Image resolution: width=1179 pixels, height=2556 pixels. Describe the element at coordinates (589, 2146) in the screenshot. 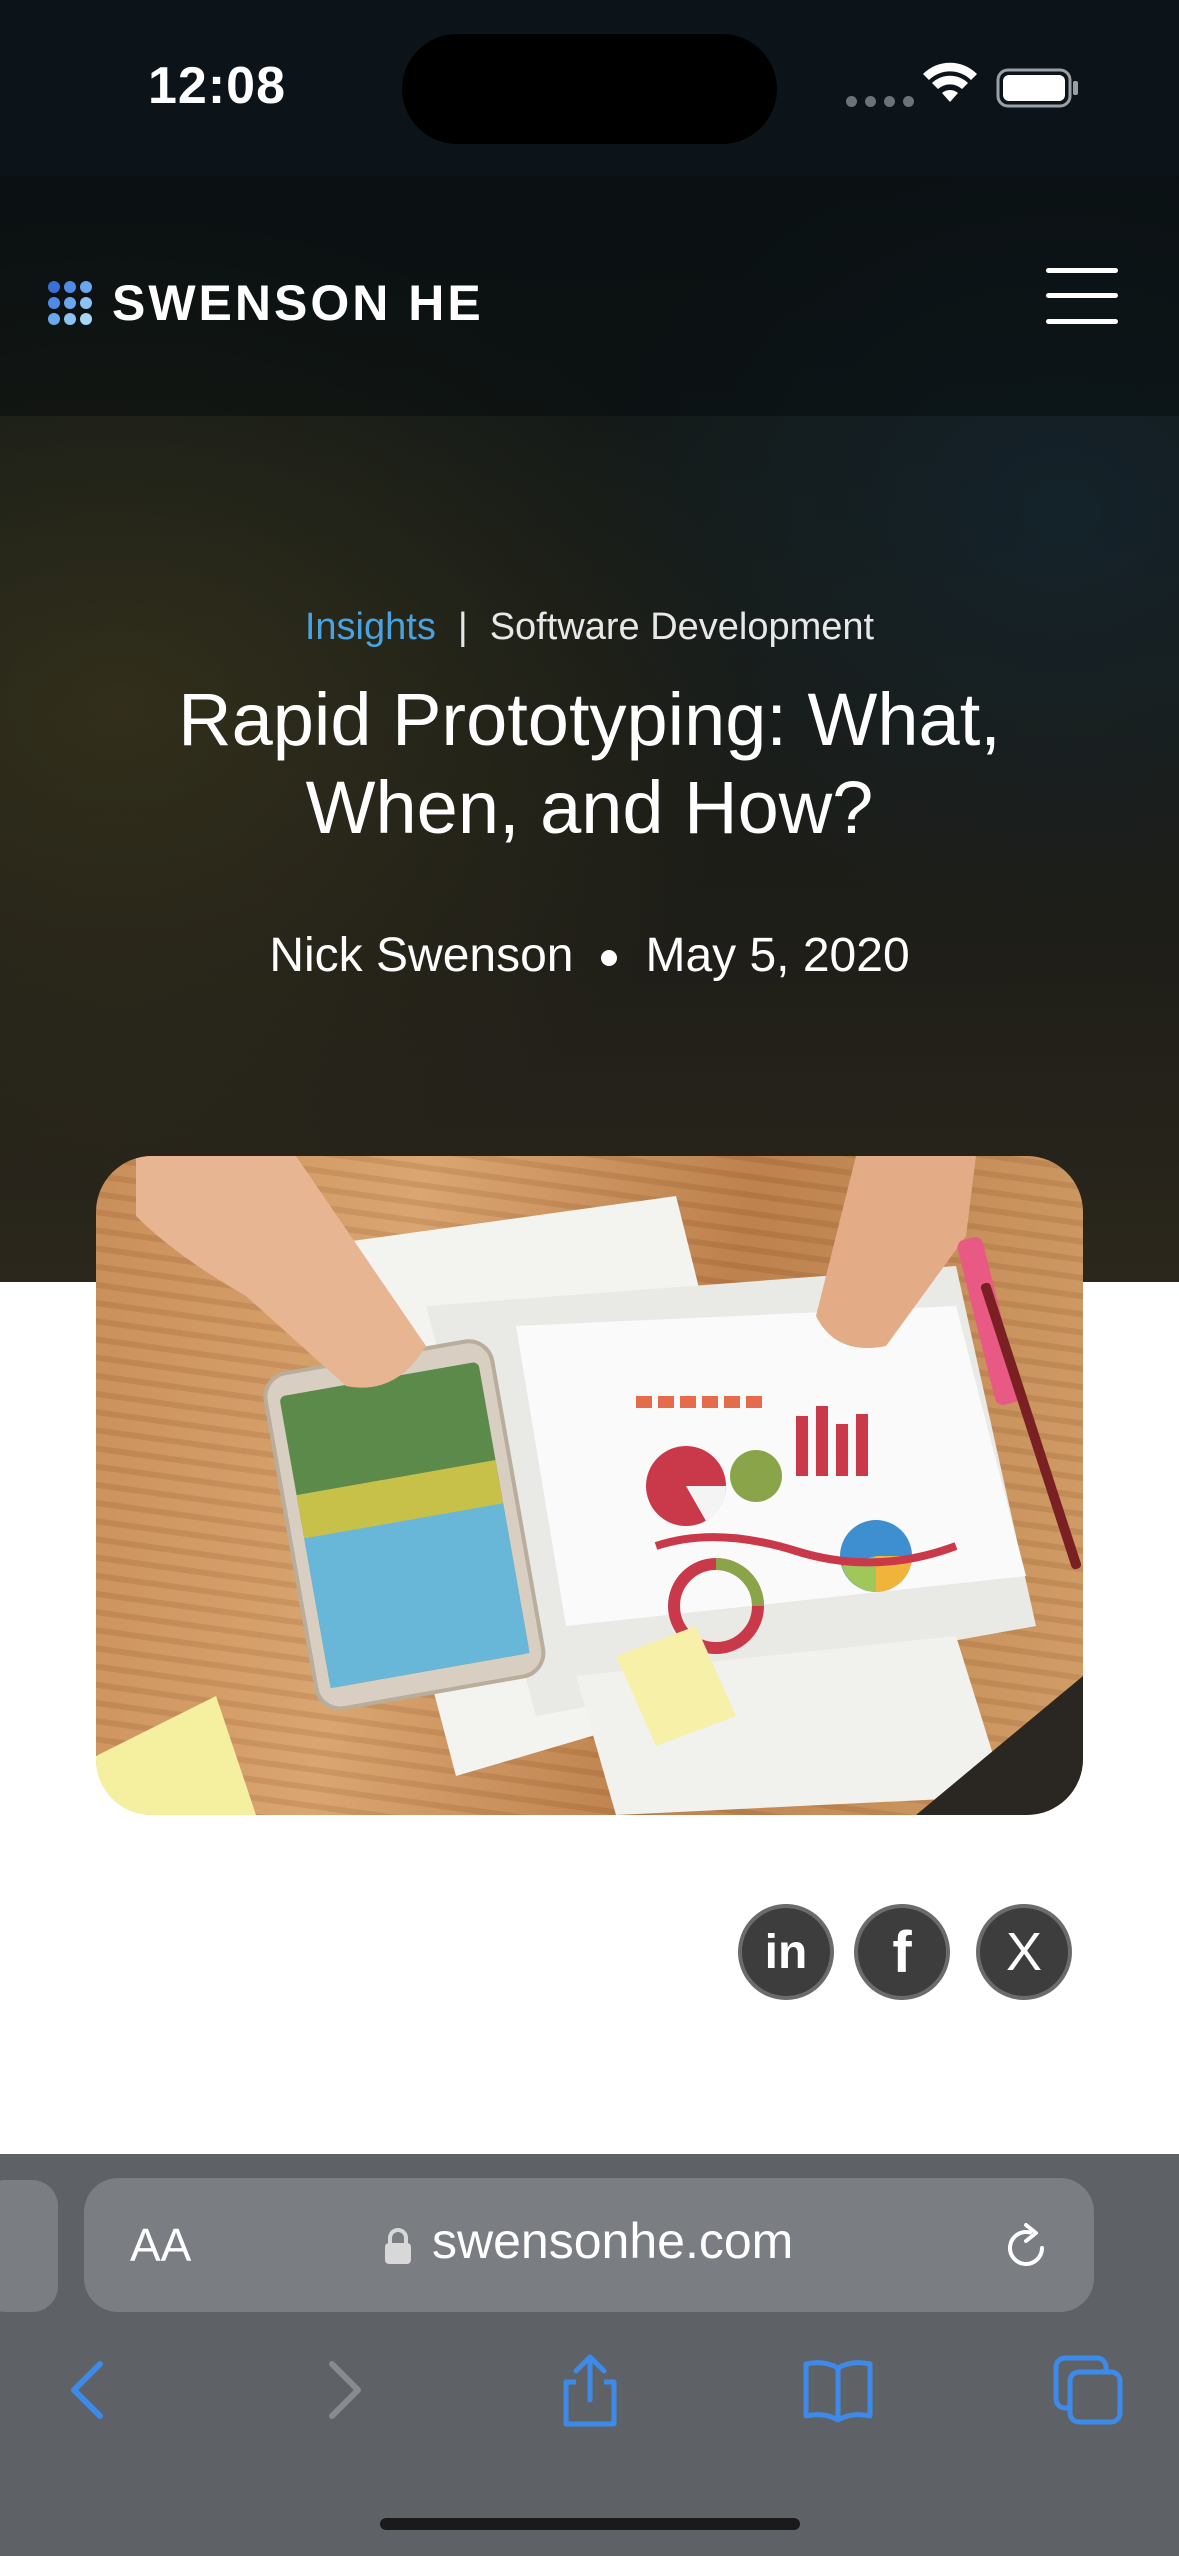

I see `article-body-clipped` at that location.